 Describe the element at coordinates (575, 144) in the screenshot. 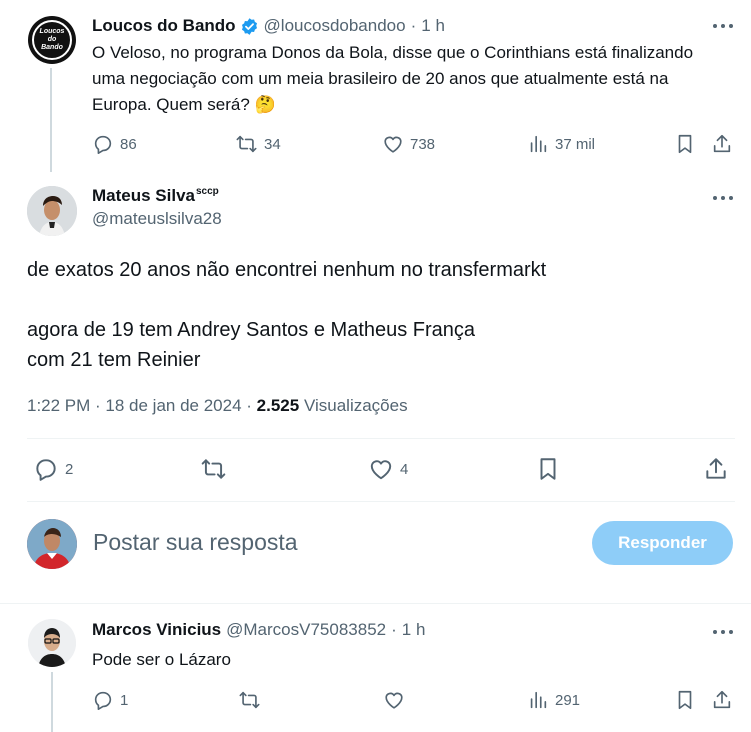

I see `views-count: 37 mil` at that location.